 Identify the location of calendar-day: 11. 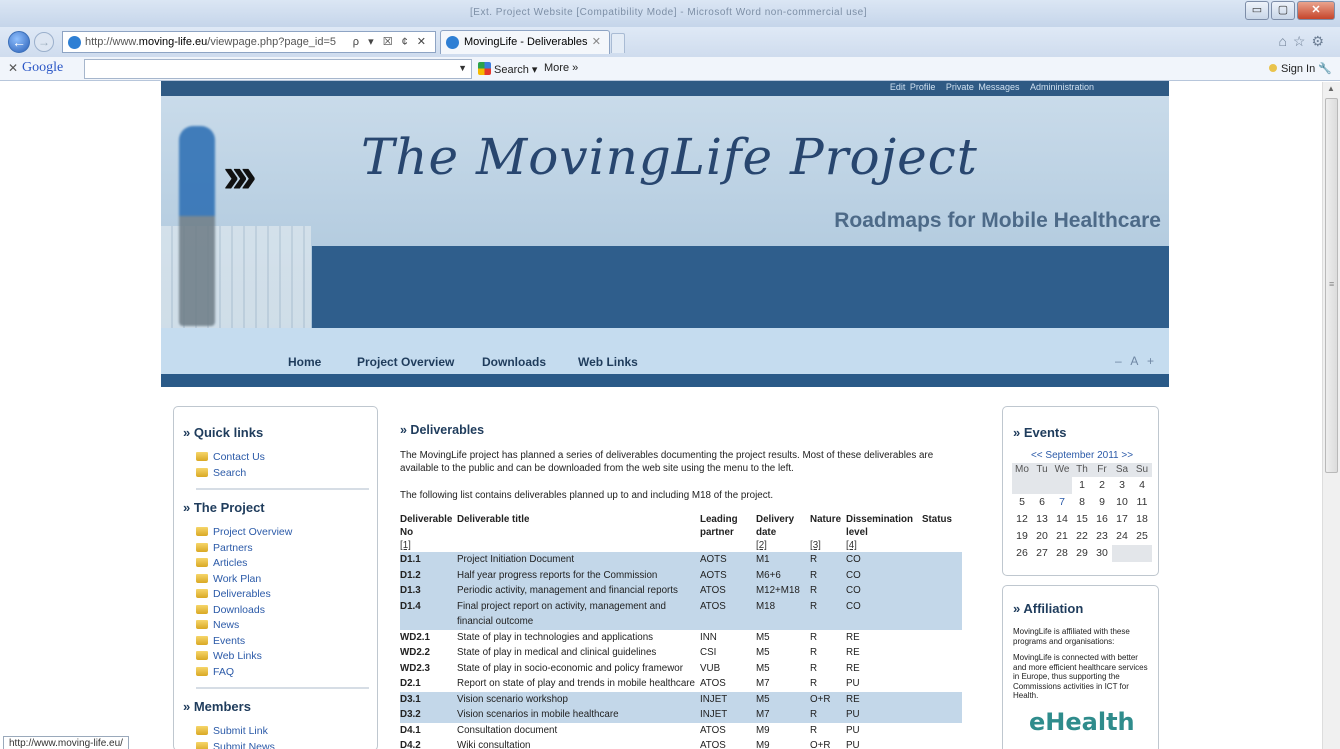
(1142, 502).